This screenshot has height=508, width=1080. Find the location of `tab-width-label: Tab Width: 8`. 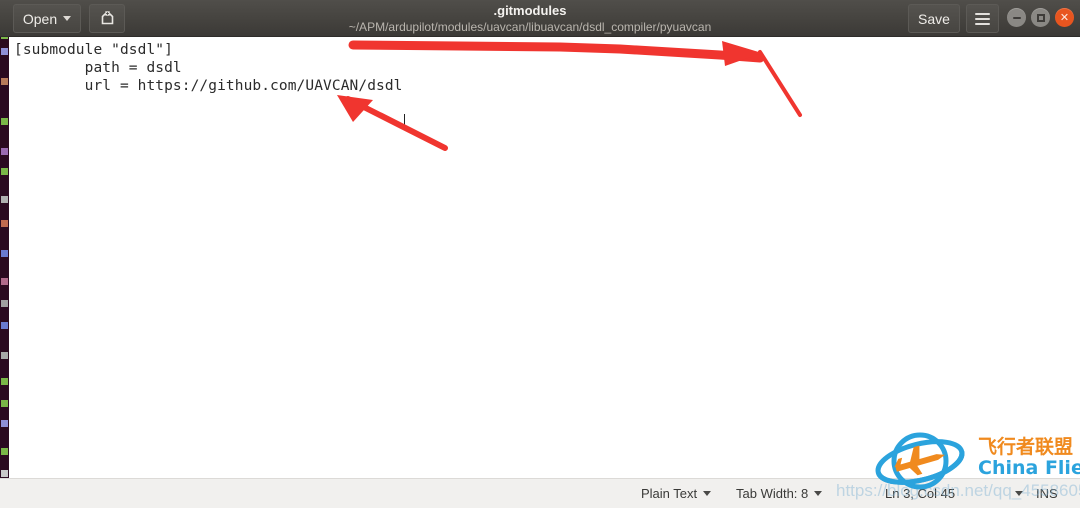

tab-width-label: Tab Width: 8 is located at coordinates (772, 493).